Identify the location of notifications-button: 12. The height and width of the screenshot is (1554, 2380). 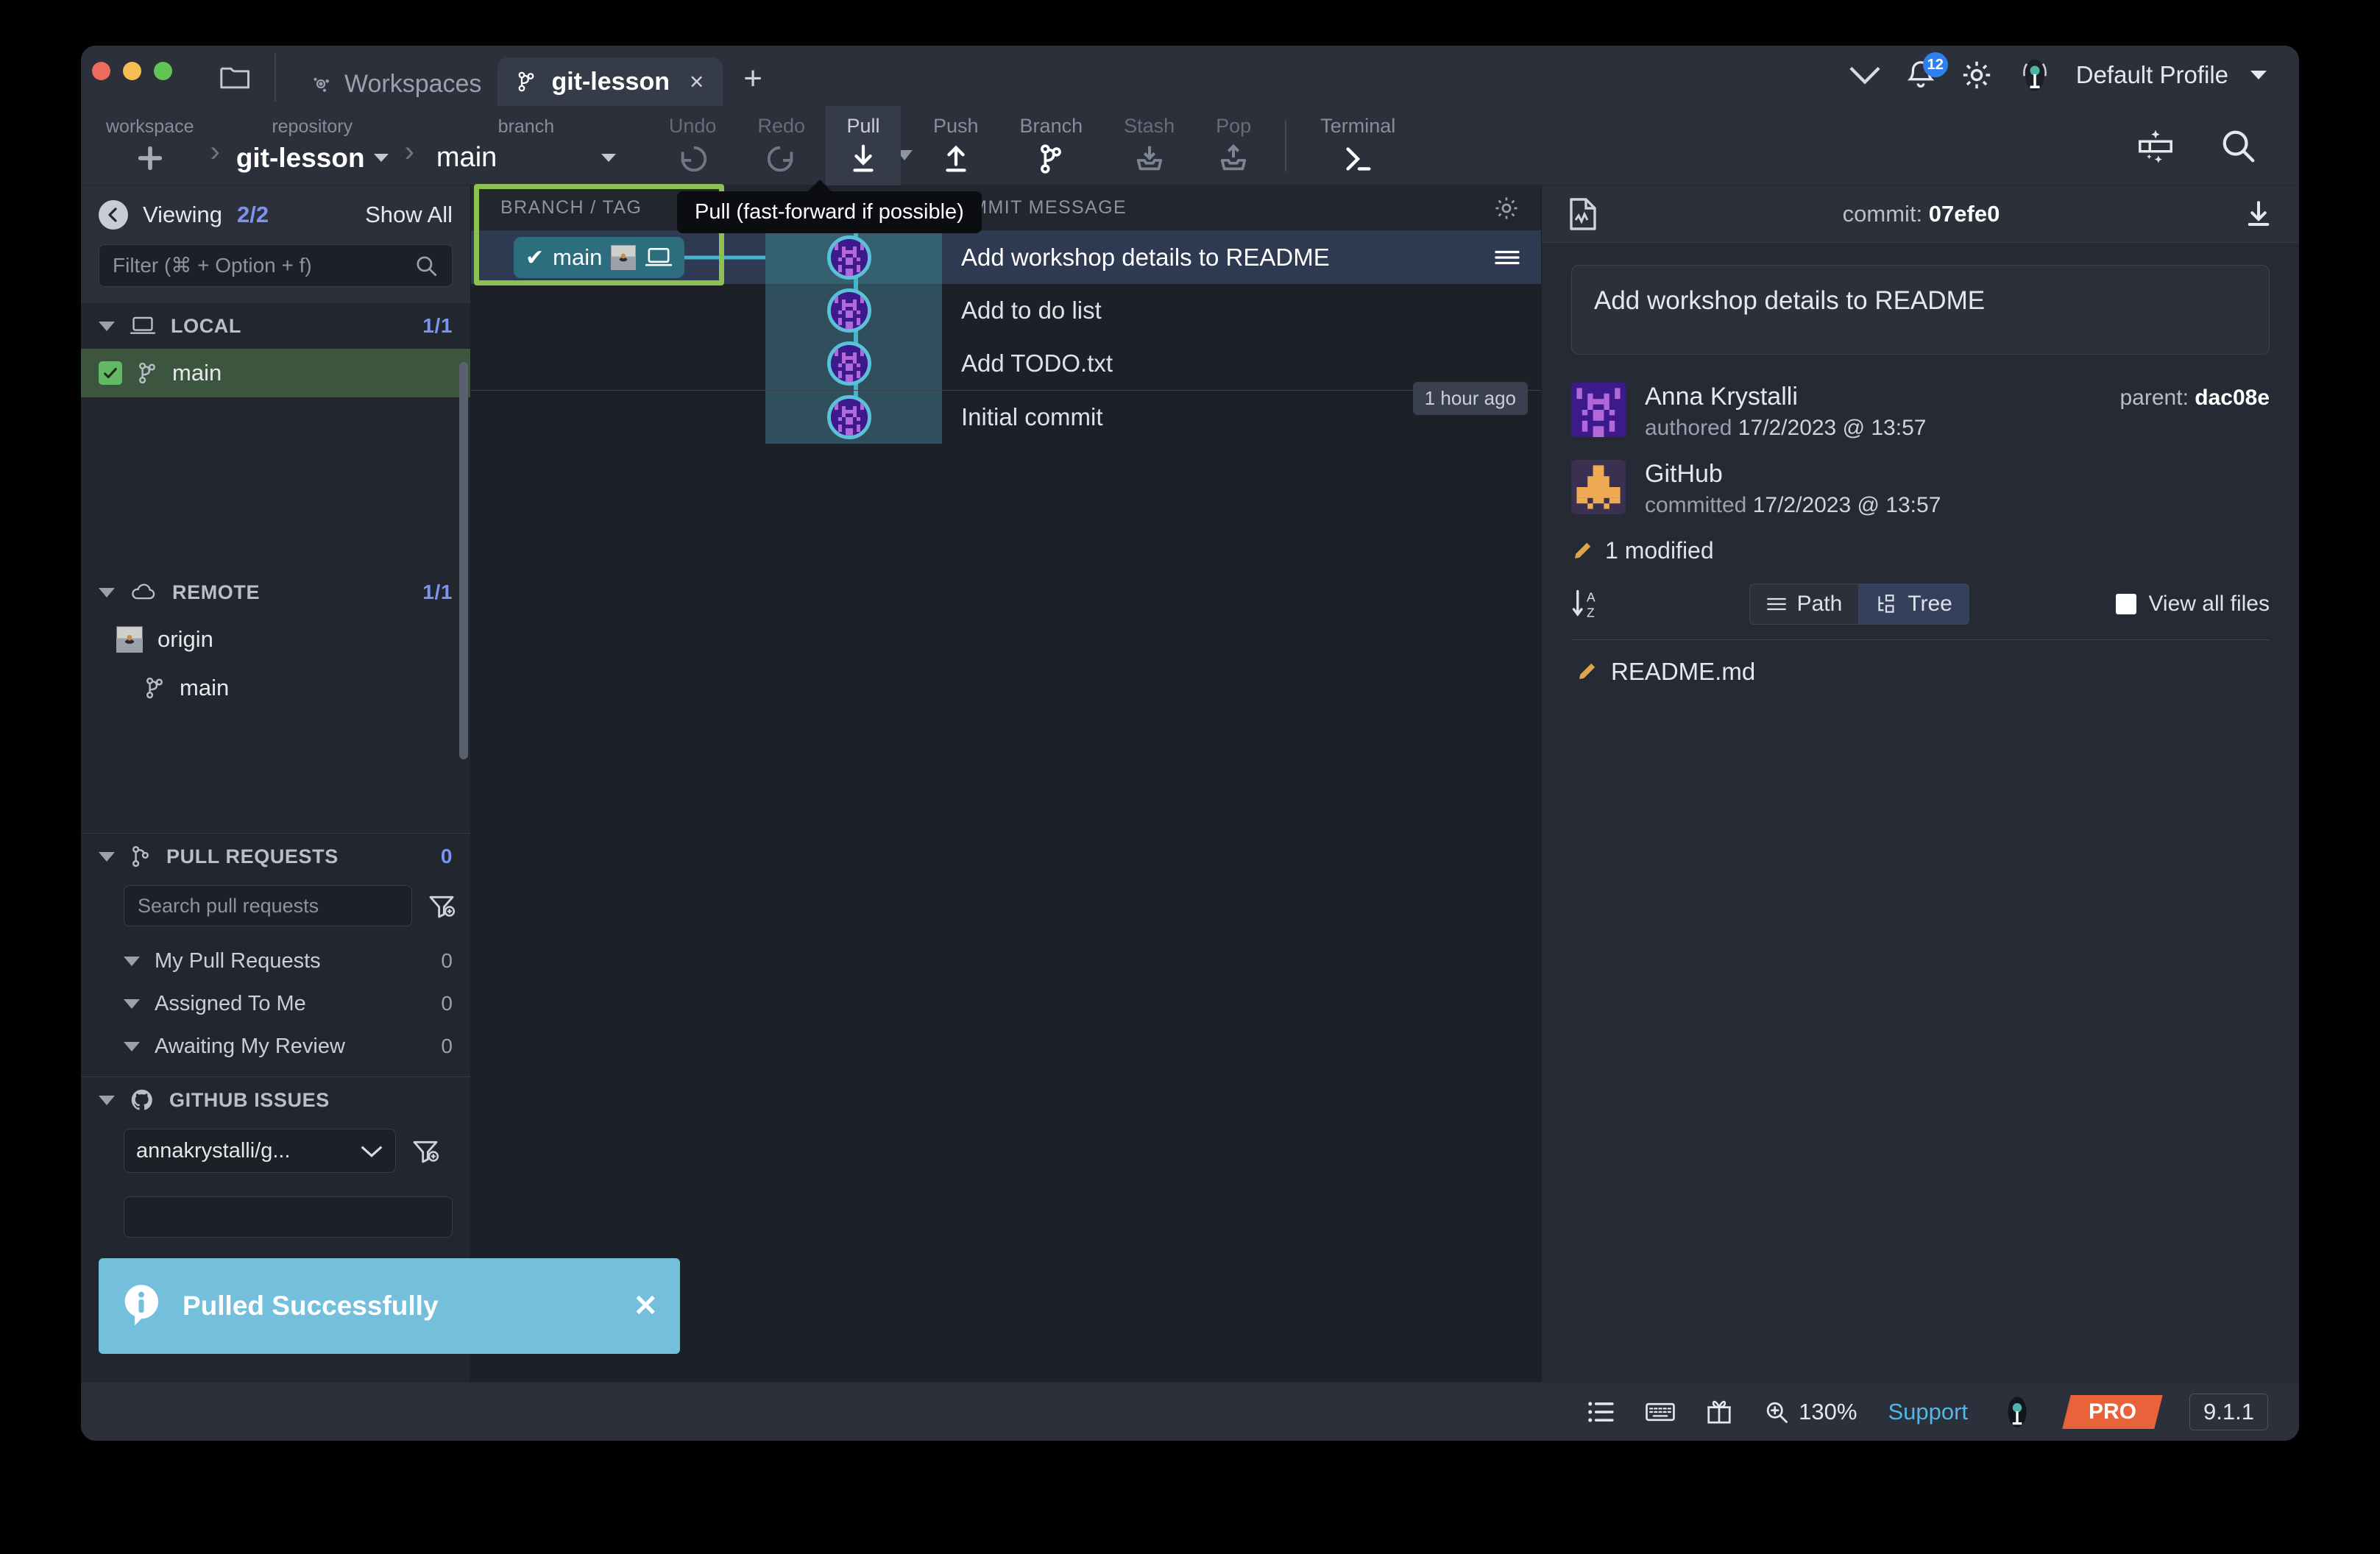
(1926, 72).